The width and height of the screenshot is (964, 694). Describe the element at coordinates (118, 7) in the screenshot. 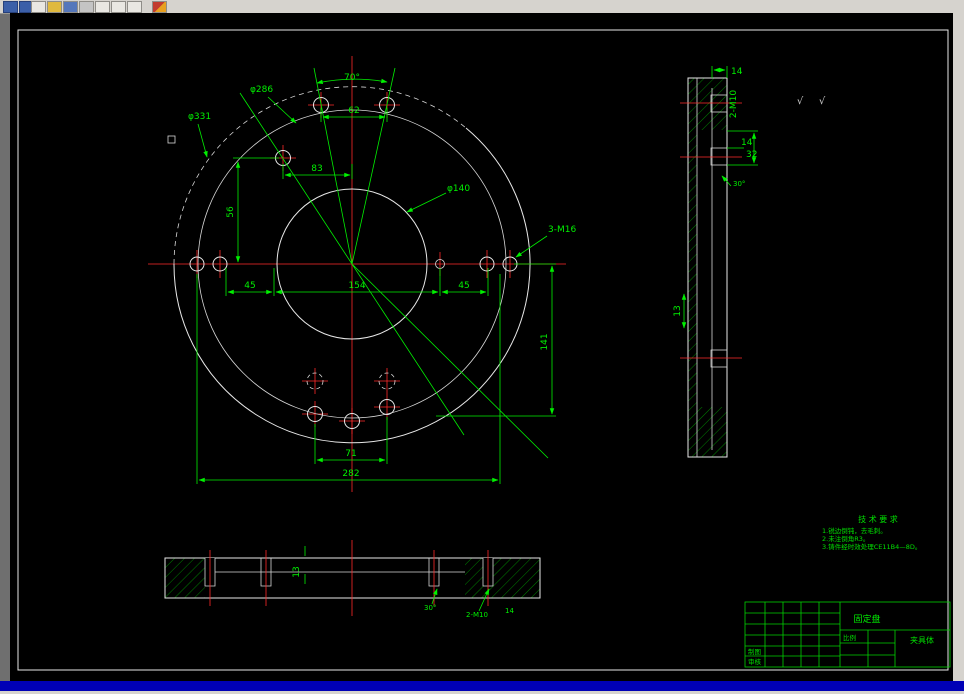

I see `spell-check-icon` at that location.